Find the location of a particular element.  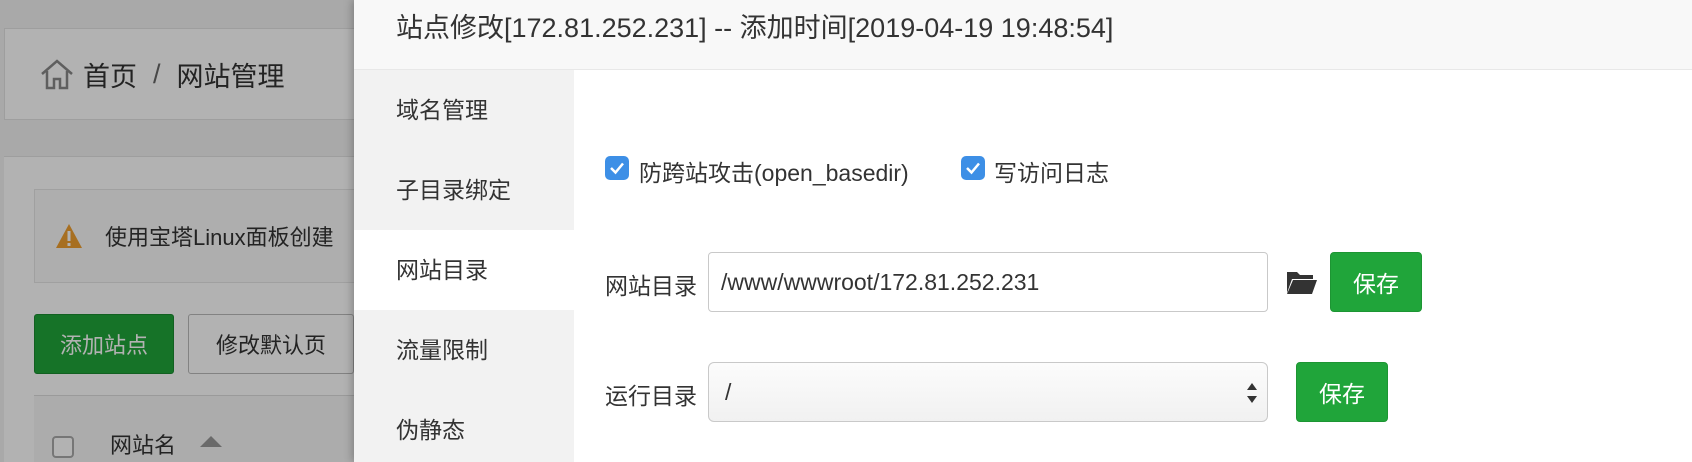

site-dir-input: /www/wwwroot/172.81.252.231 is located at coordinates (988, 282).